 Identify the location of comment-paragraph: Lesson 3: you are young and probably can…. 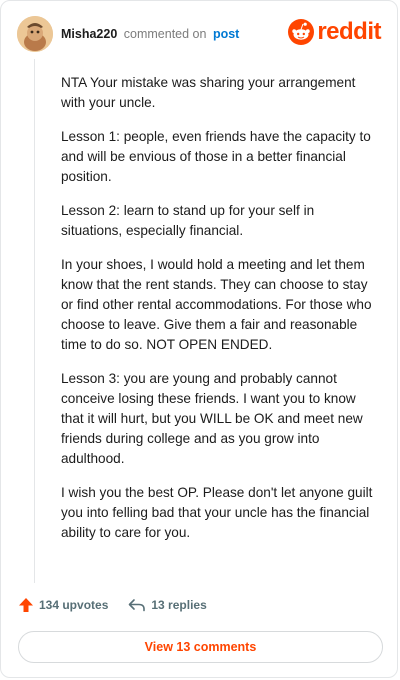
(212, 418).